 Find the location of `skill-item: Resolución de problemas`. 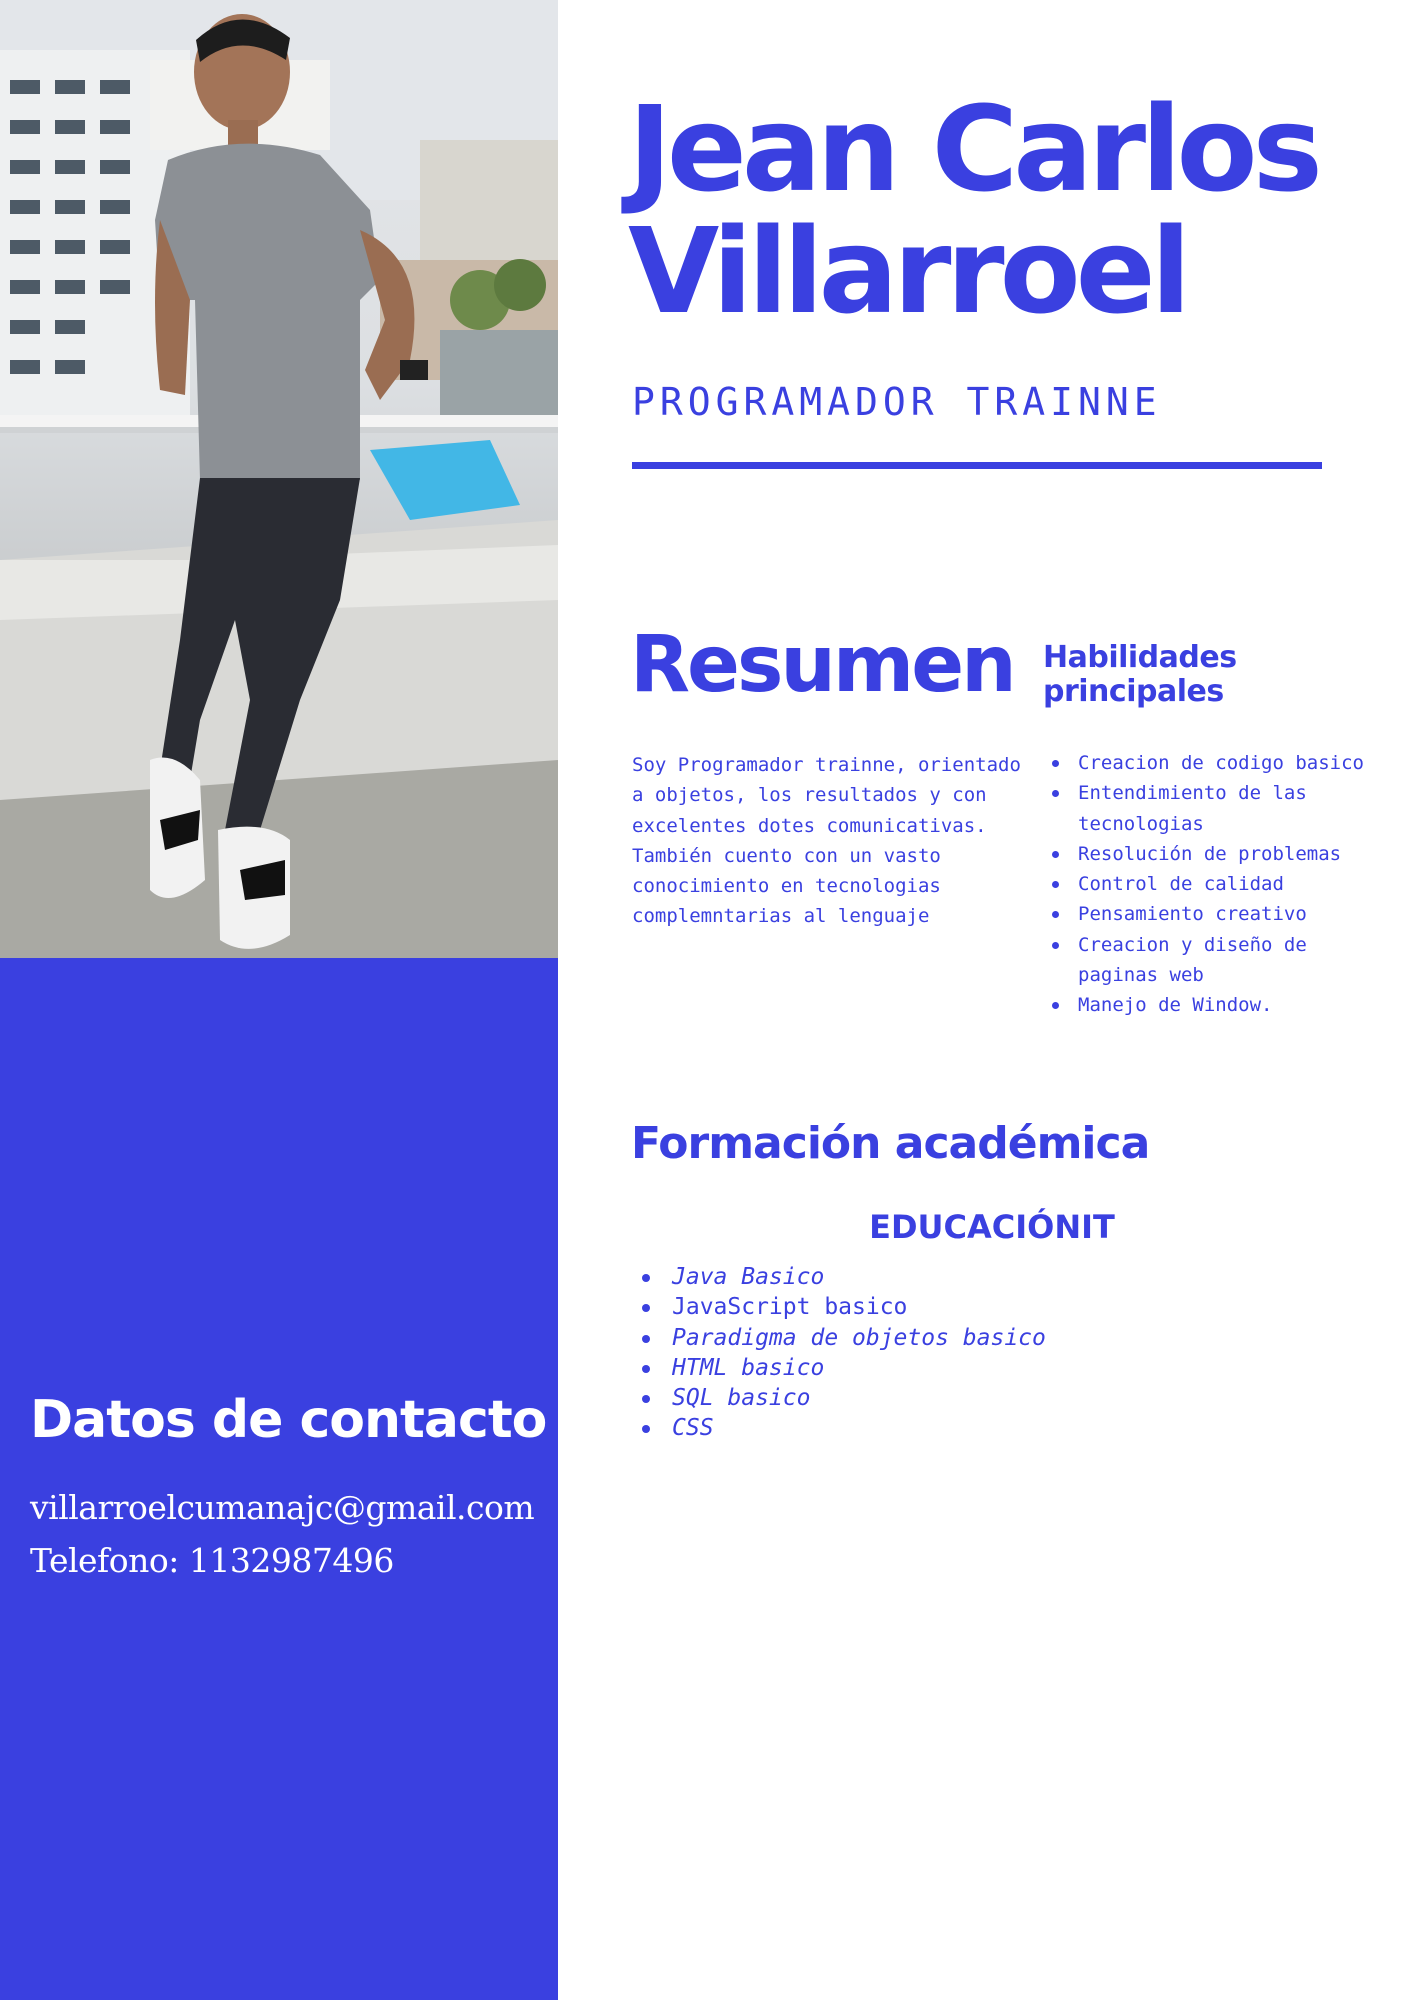

skill-item: Resolución de problemas is located at coordinates (1218, 854).